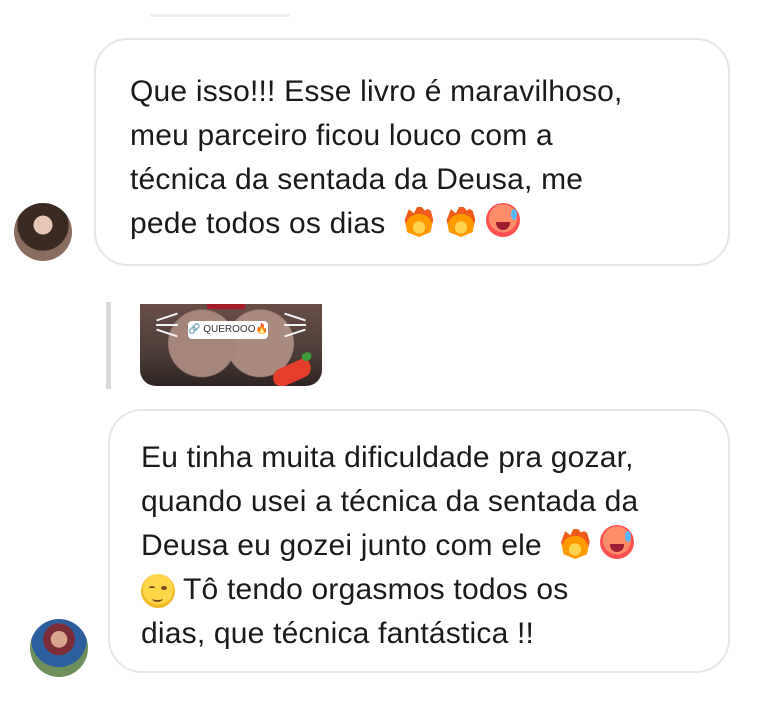  I want to click on message-line: Deusa eu gozei junto com ele, so click(424, 546).